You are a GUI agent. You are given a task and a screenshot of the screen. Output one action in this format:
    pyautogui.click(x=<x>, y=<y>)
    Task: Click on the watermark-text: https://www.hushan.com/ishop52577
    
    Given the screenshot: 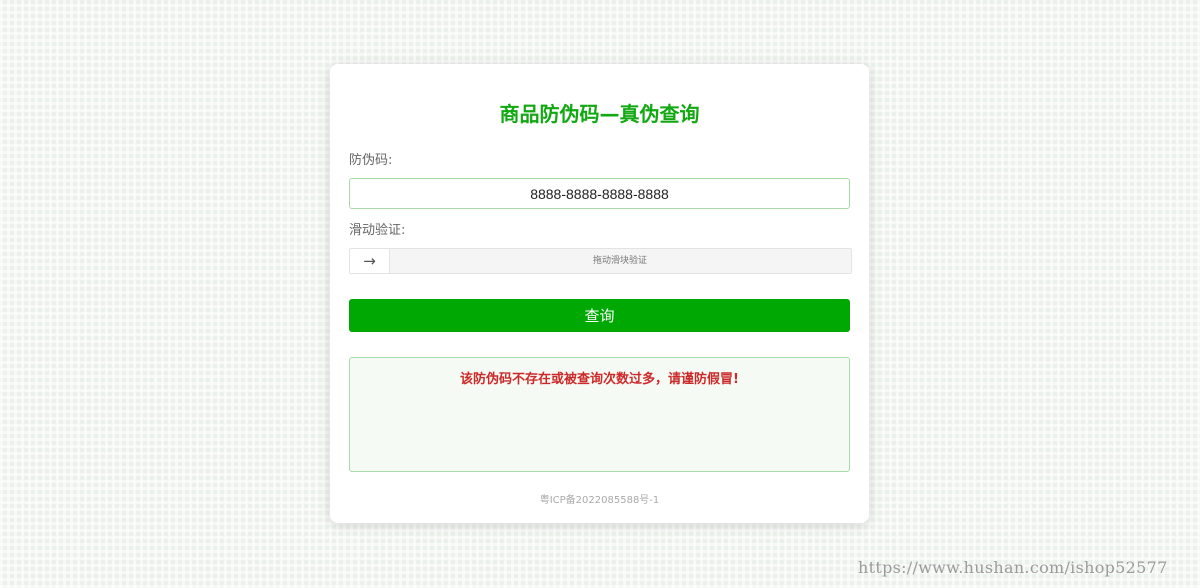 What is the action you would take?
    pyautogui.click(x=1013, y=567)
    